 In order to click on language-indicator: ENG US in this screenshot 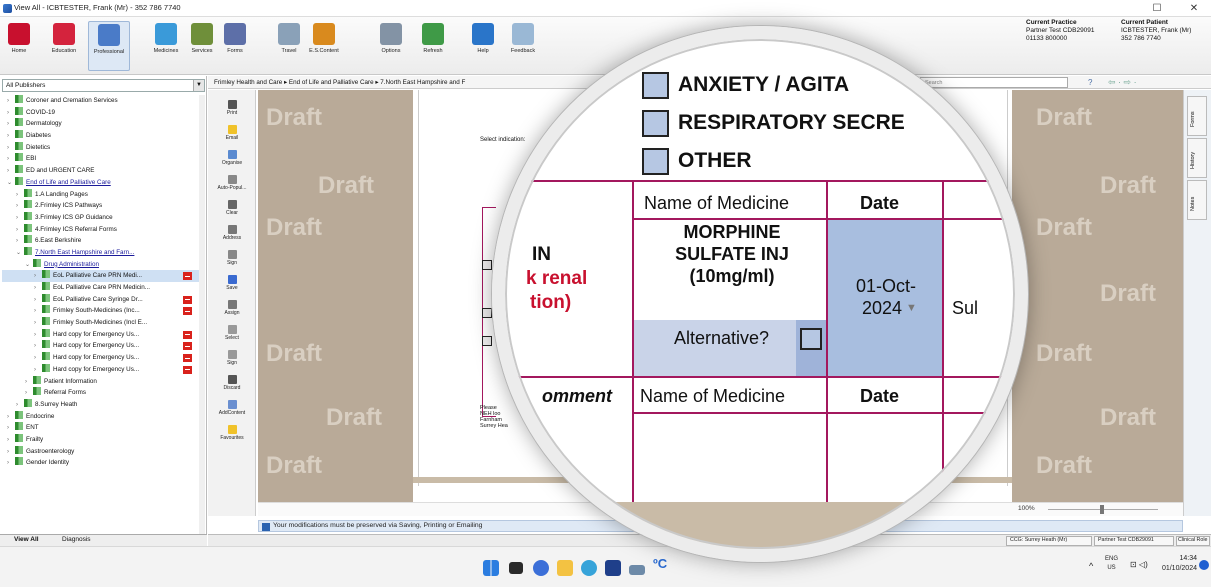, I will do `click(1111, 564)`.